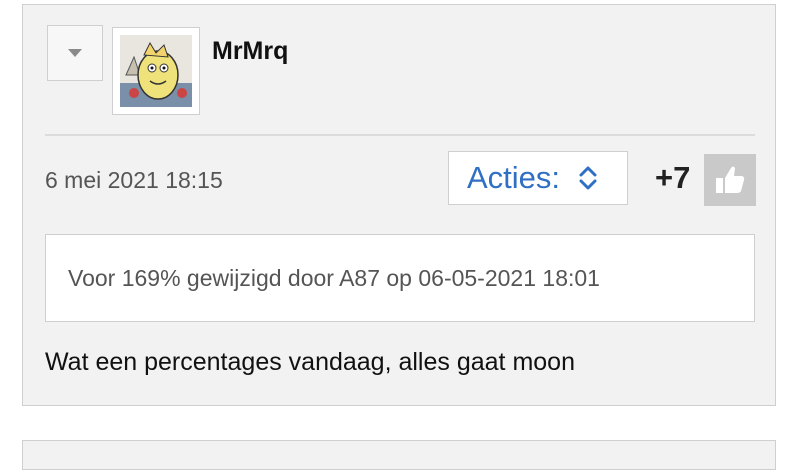 Image resolution: width=800 pixels, height=470 pixels. Describe the element at coordinates (399, 455) in the screenshot. I see `next-post` at that location.